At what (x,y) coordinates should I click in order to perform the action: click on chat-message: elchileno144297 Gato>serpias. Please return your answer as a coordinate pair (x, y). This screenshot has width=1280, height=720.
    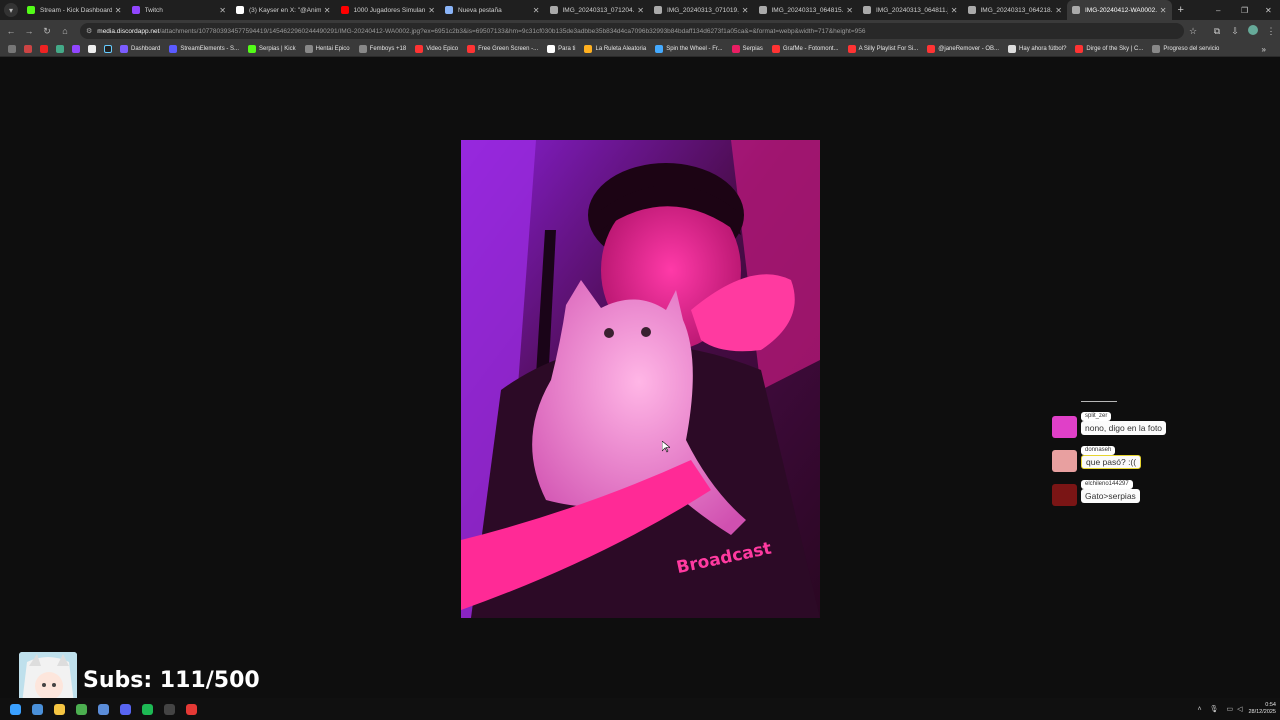
    Looking at the image, I should click on (1122, 494).